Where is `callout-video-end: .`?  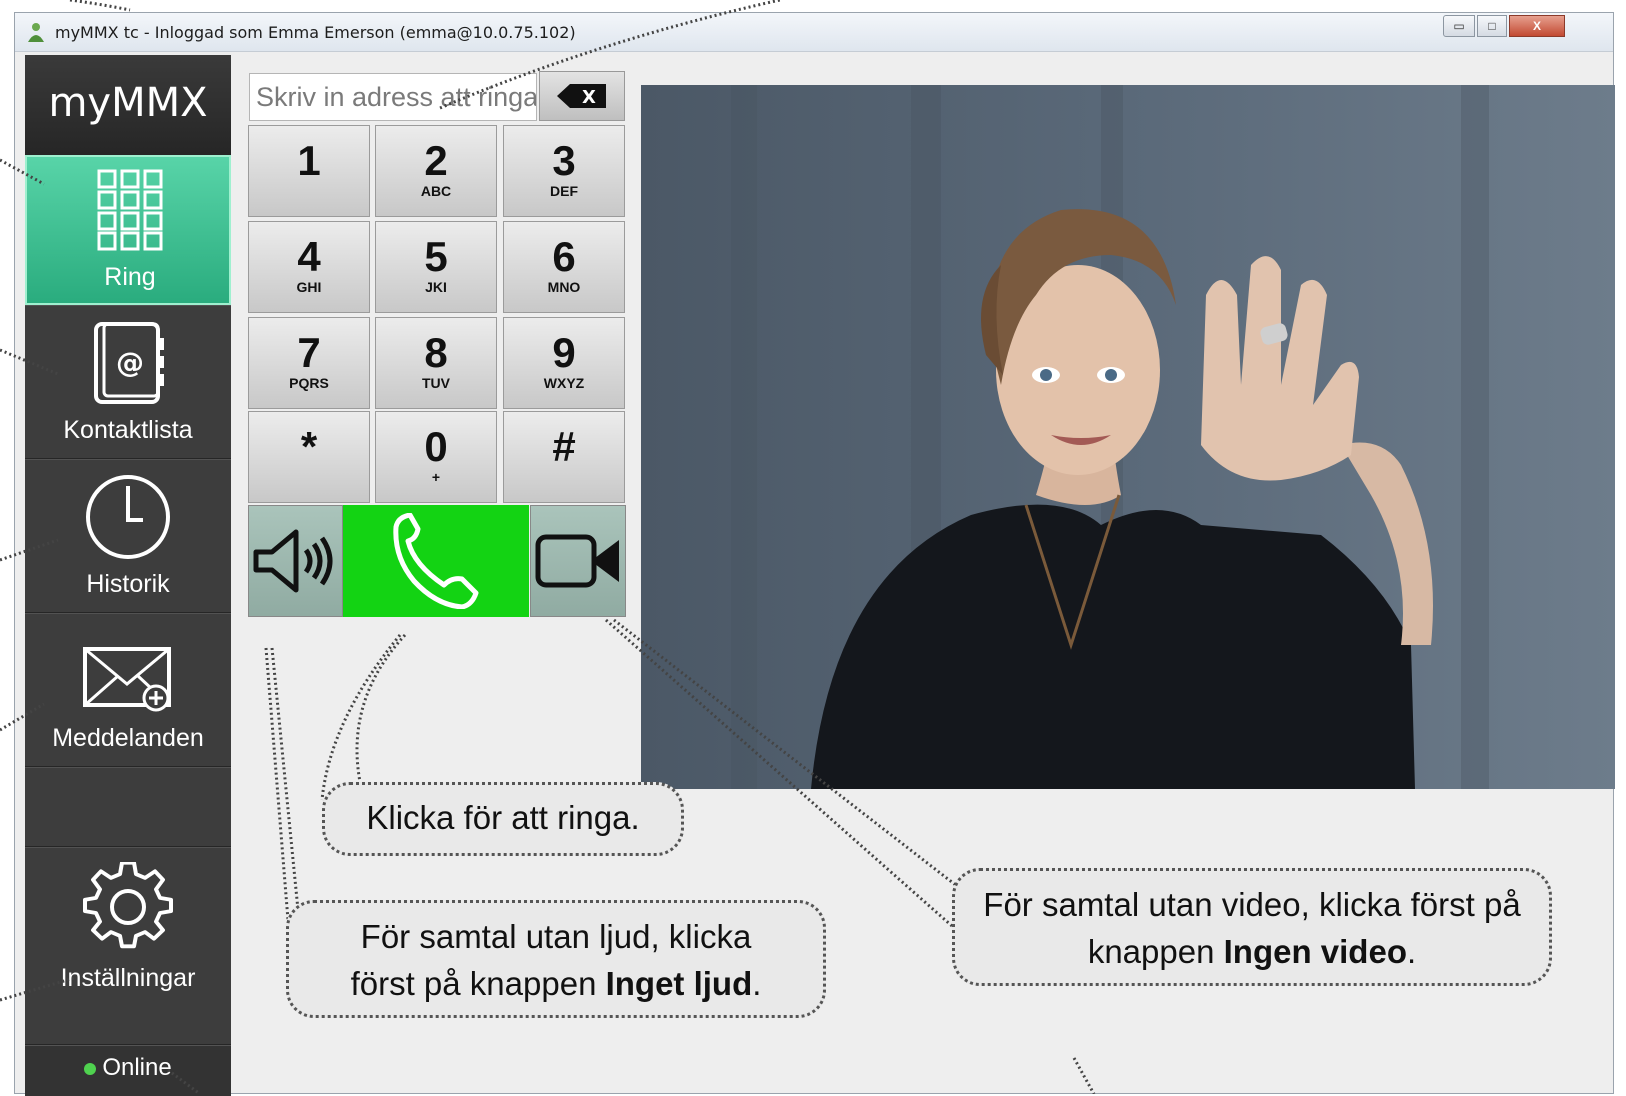 callout-video-end: . is located at coordinates (1411, 951).